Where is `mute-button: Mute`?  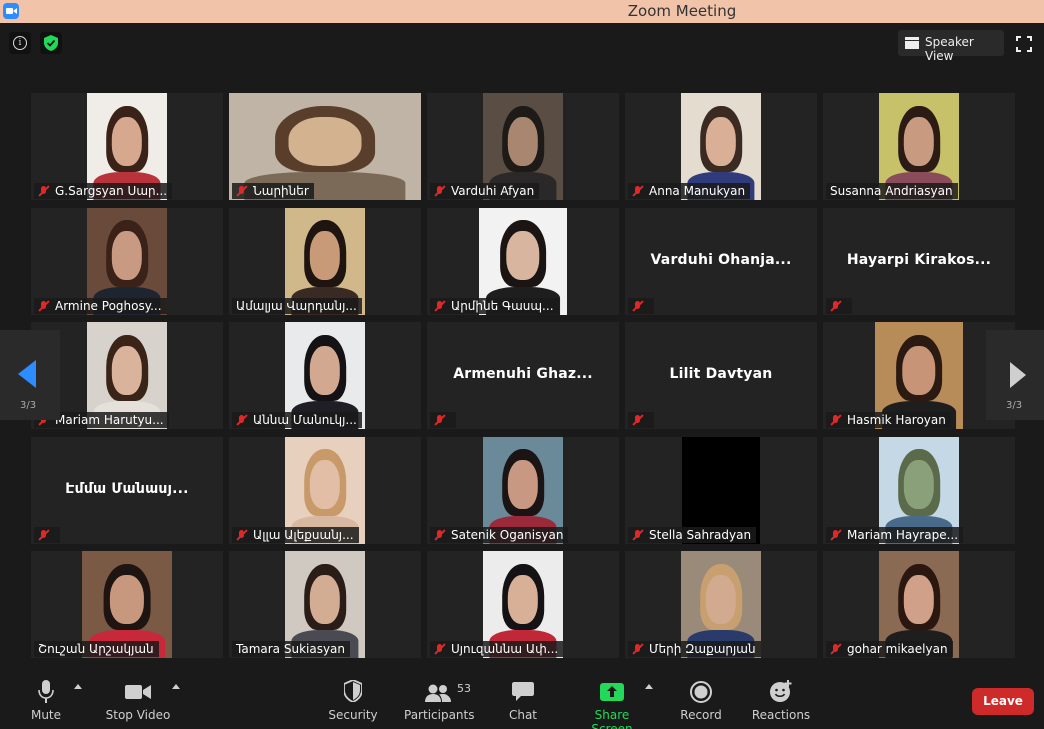 mute-button: Mute is located at coordinates (46, 696).